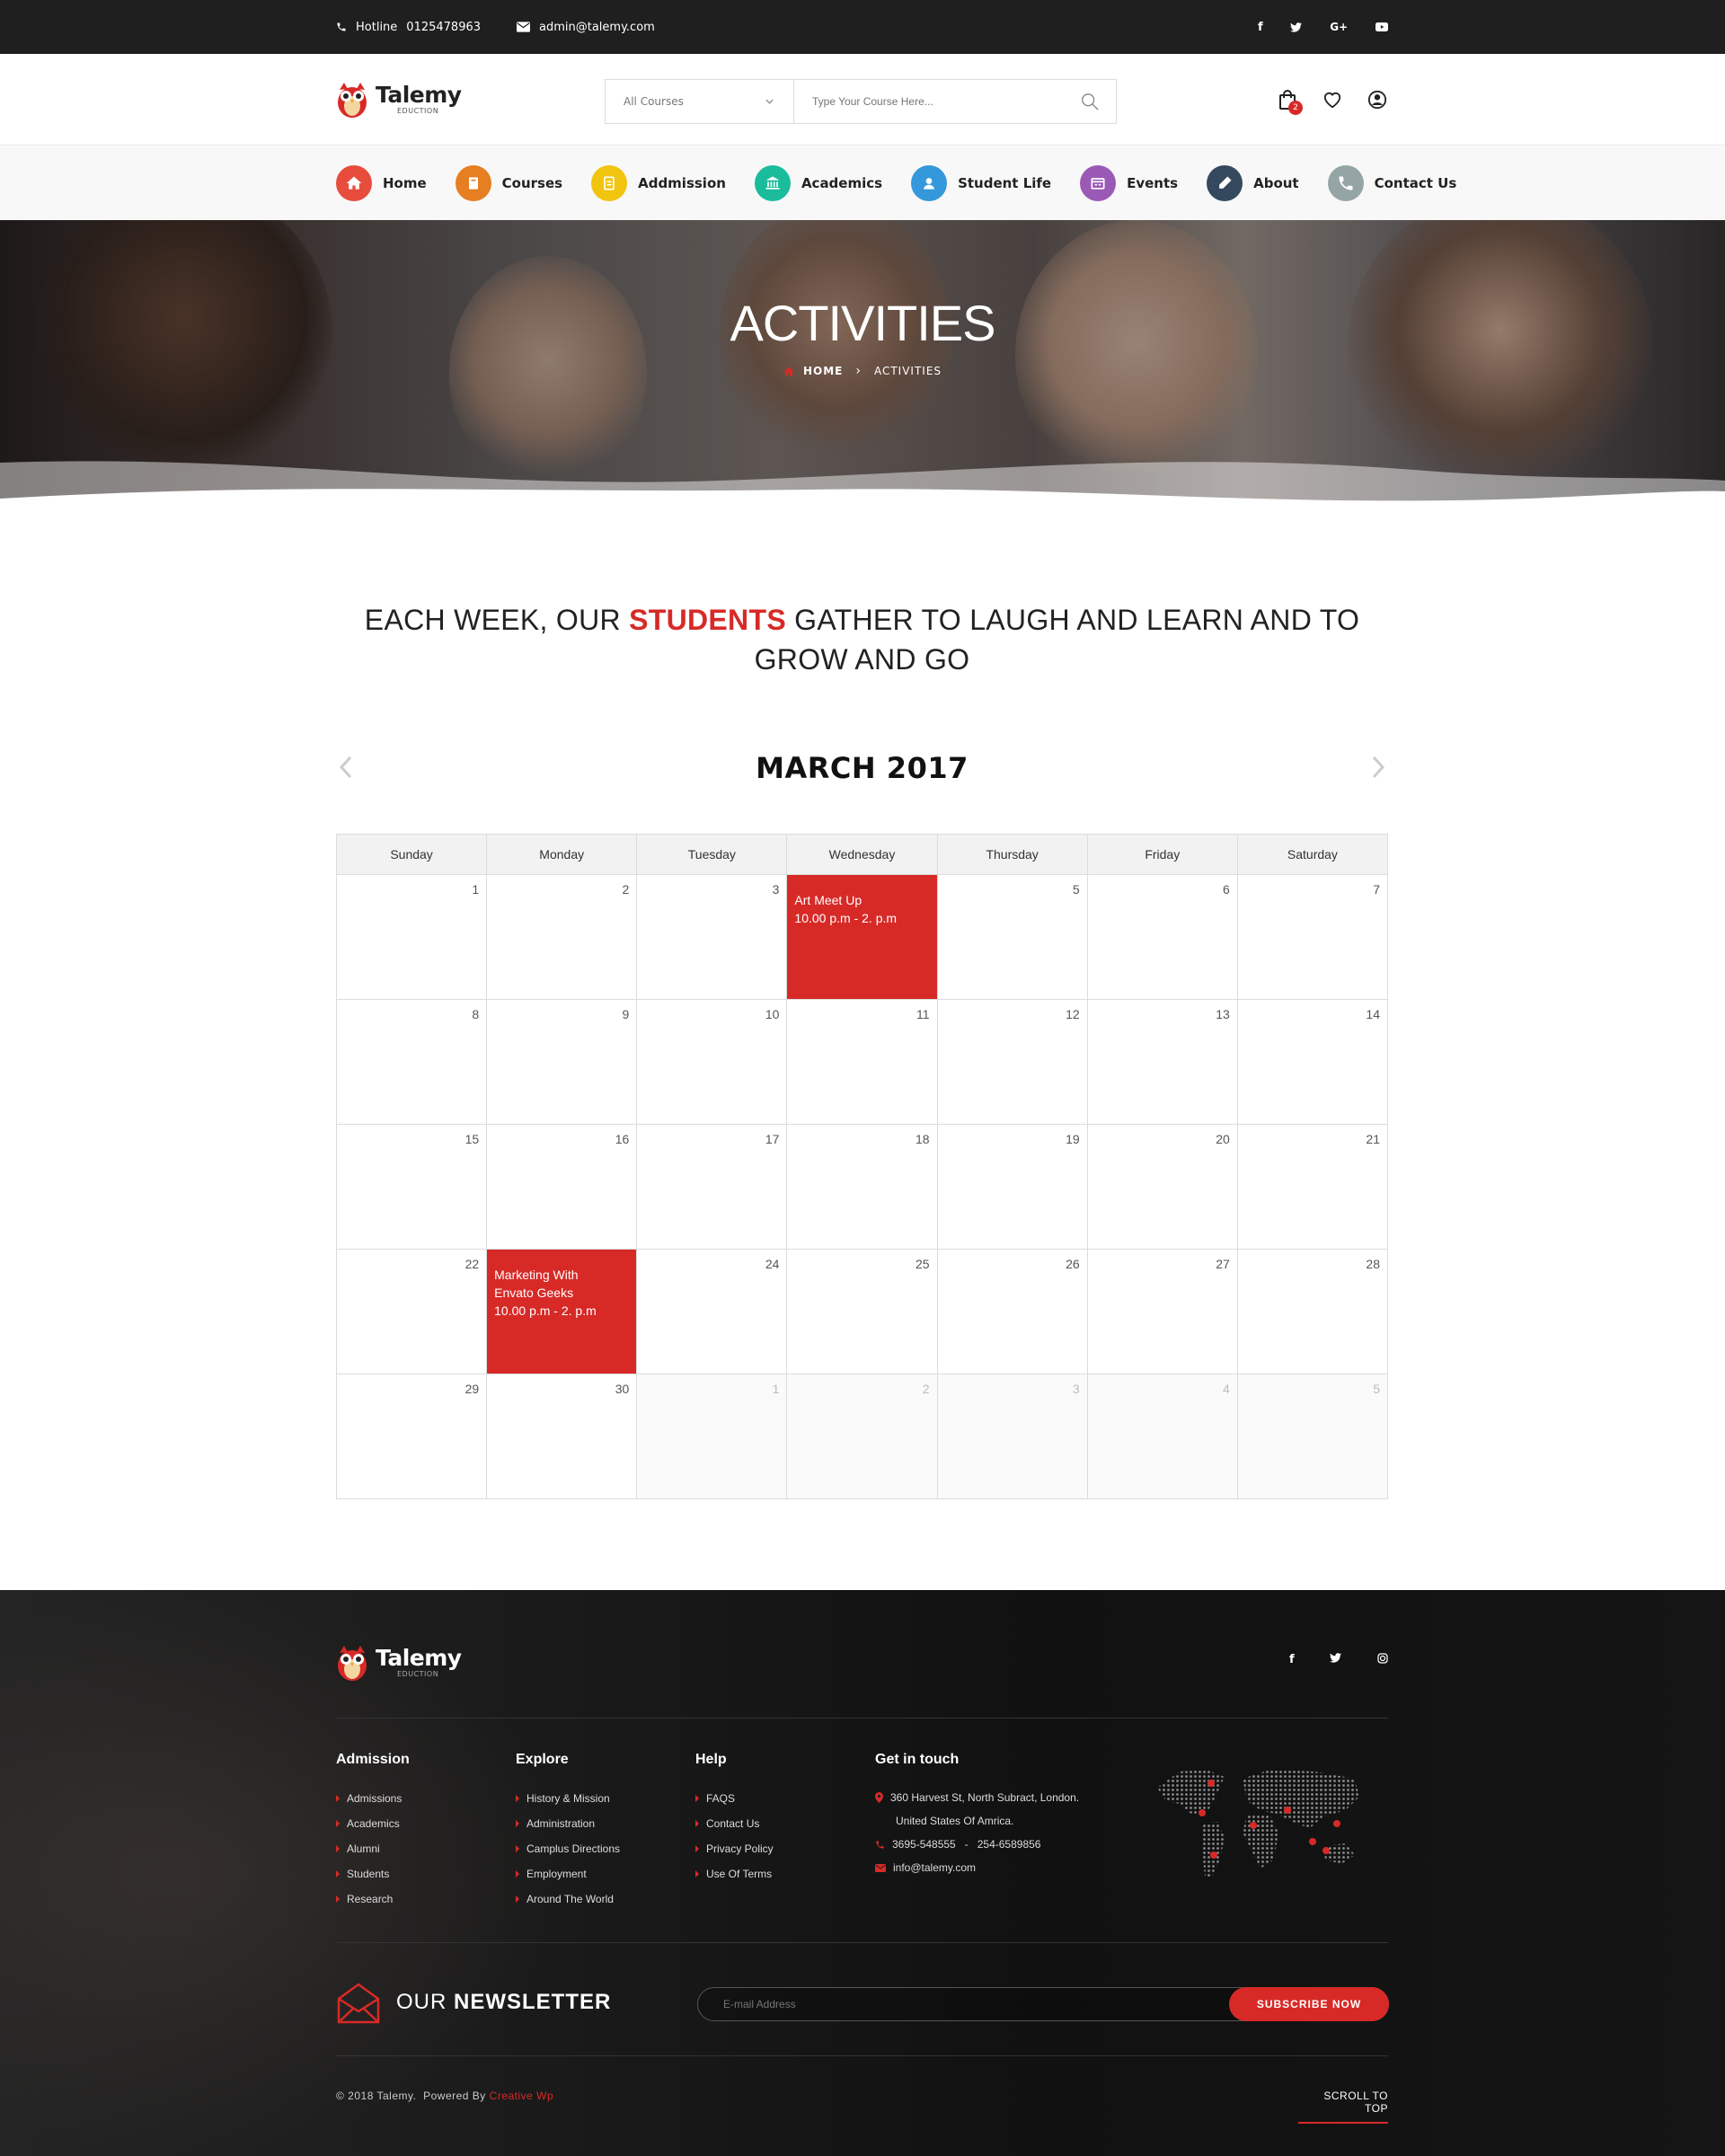 The image size is (1725, 2156). I want to click on calendar-day: 13, so click(1162, 1062).